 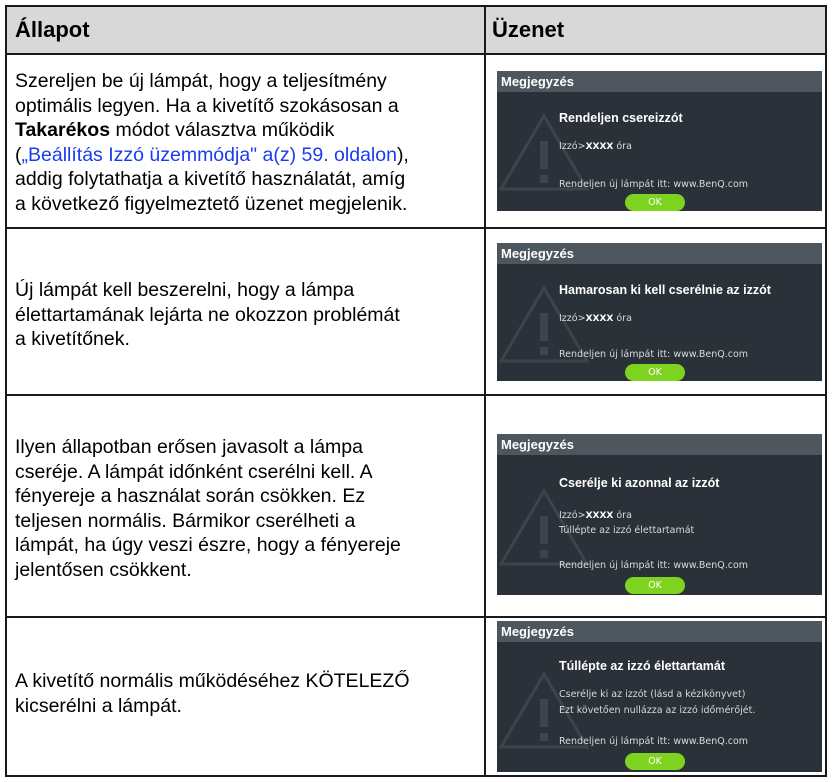 What do you see at coordinates (212, 681) in the screenshot?
I see `text-line: A kivetítő normális működéséhez KÖTELEZŐ` at bounding box center [212, 681].